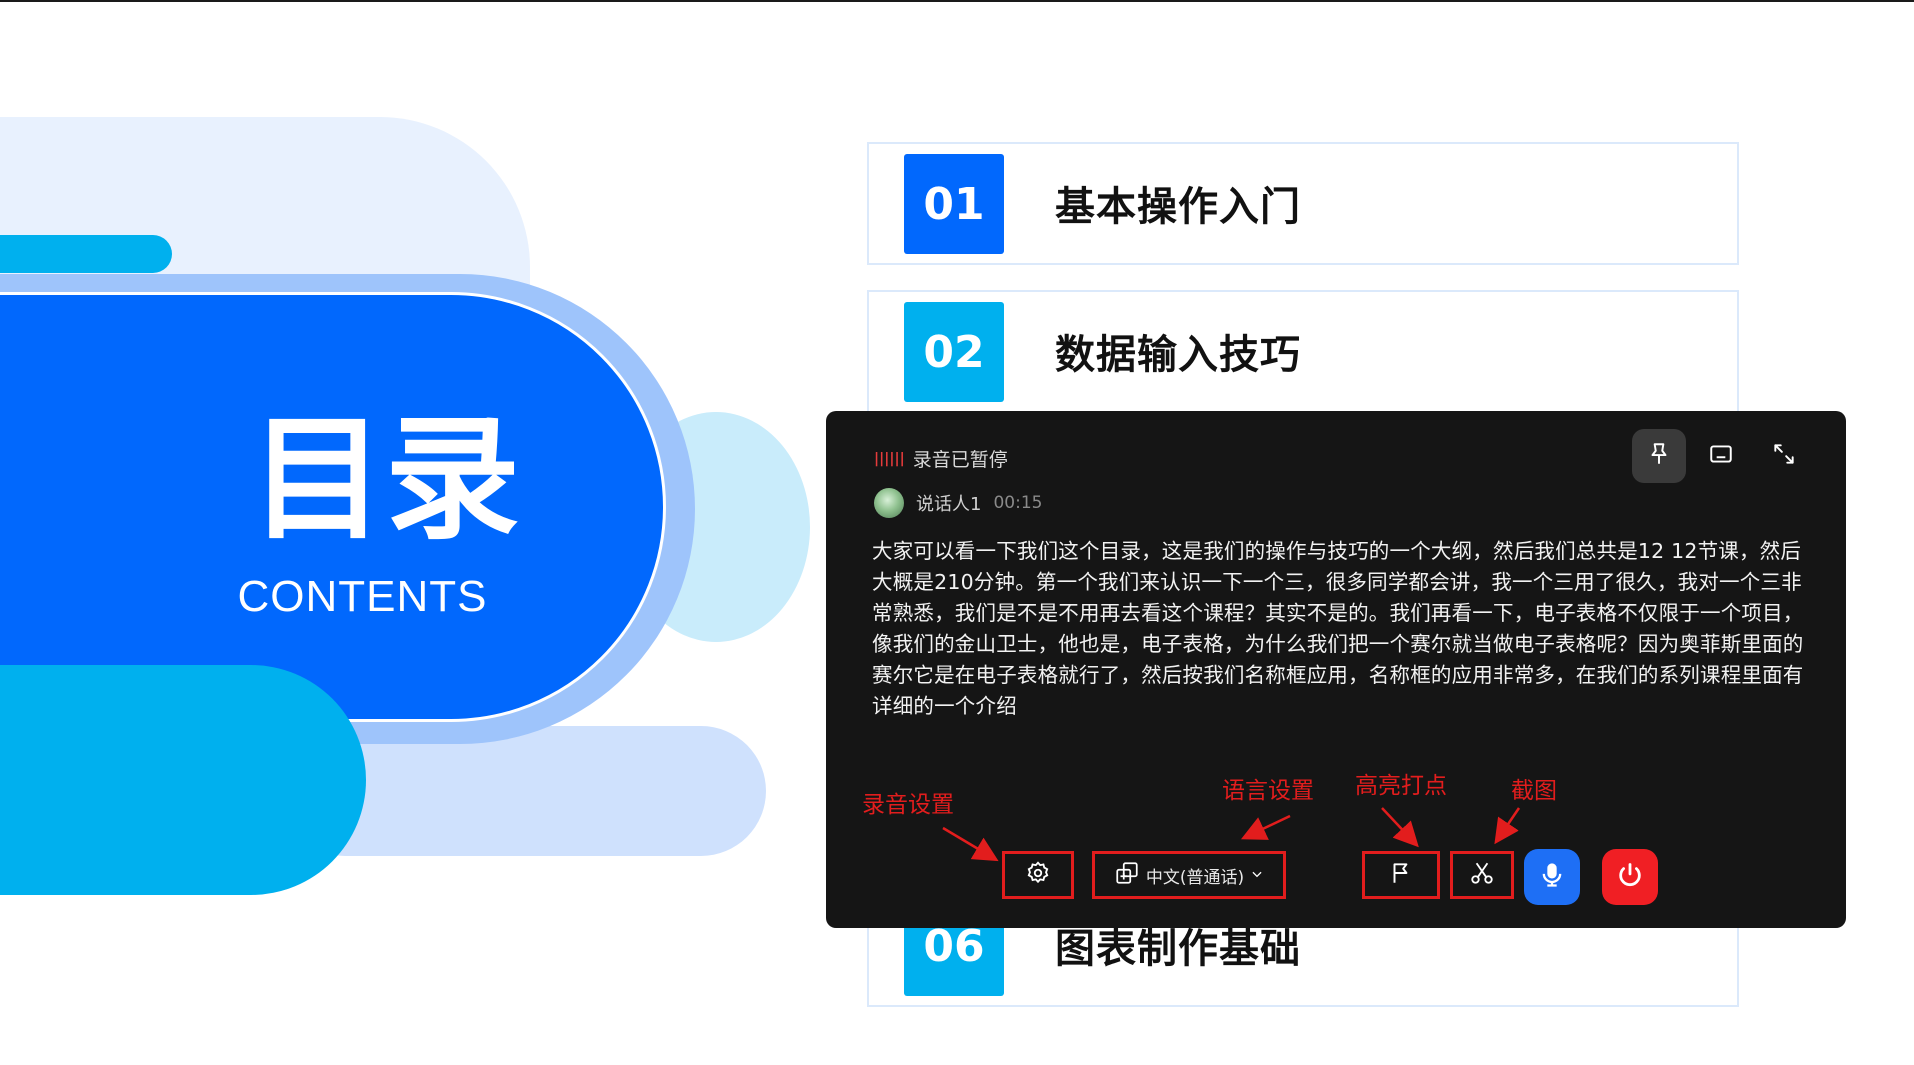 The height and width of the screenshot is (1065, 1914). Describe the element at coordinates (960, 460) in the screenshot. I see `status-text: 录音已暂停` at that location.